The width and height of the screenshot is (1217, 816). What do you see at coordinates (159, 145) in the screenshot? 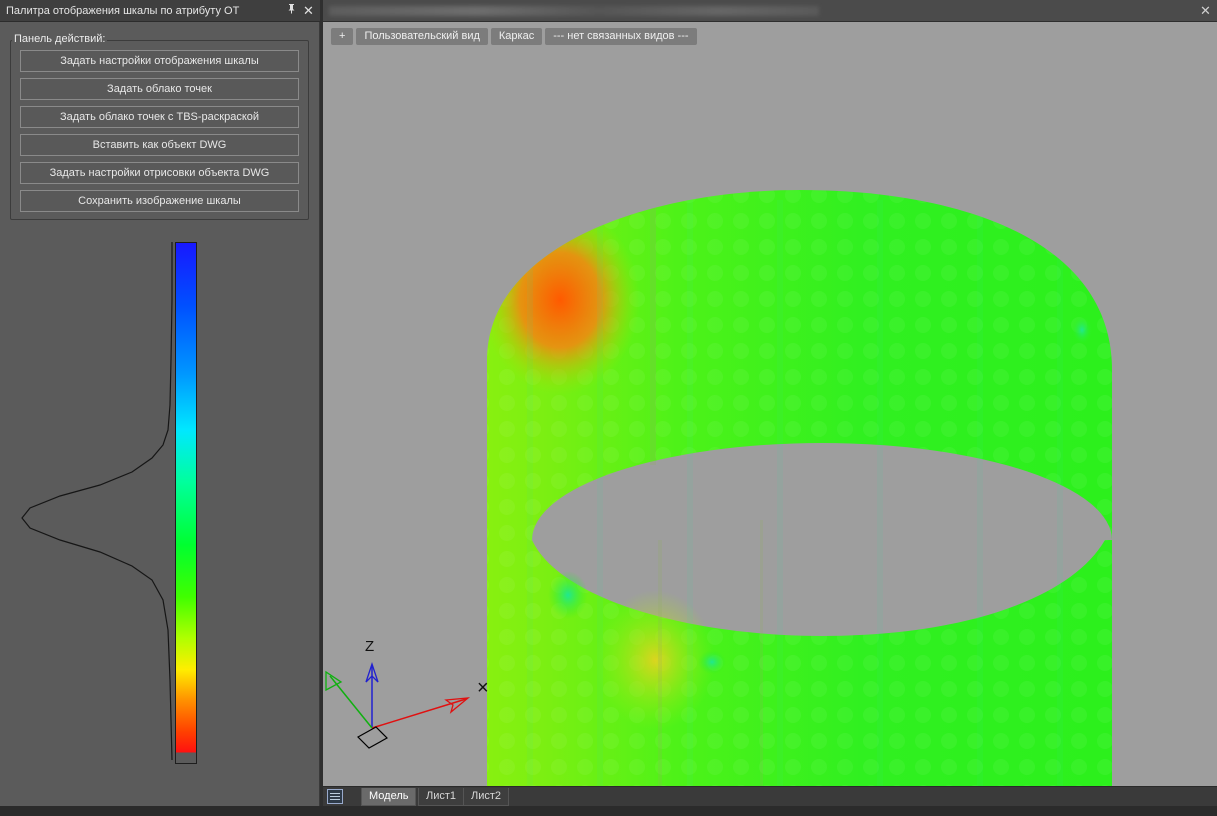
I see `insert-as-dwg-button: Вставить как объект DWG` at bounding box center [159, 145].